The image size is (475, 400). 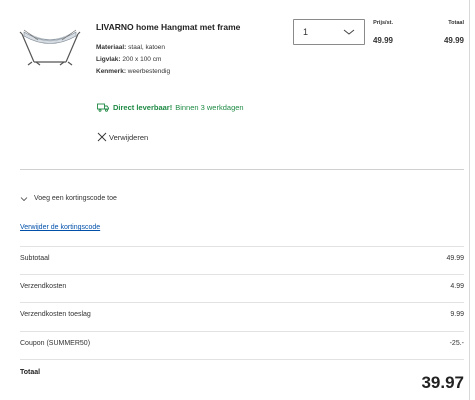 What do you see at coordinates (168, 27) in the screenshot?
I see `product-name: LIVARNO home Hangmat met frame` at bounding box center [168, 27].